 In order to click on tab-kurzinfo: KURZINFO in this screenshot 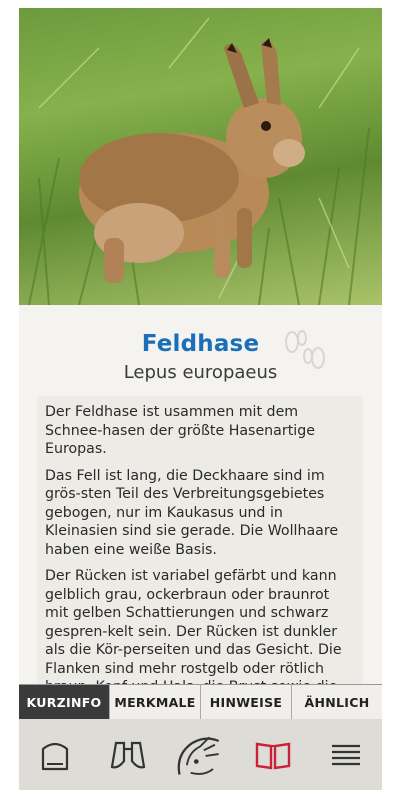, I will do `click(64, 702)`.